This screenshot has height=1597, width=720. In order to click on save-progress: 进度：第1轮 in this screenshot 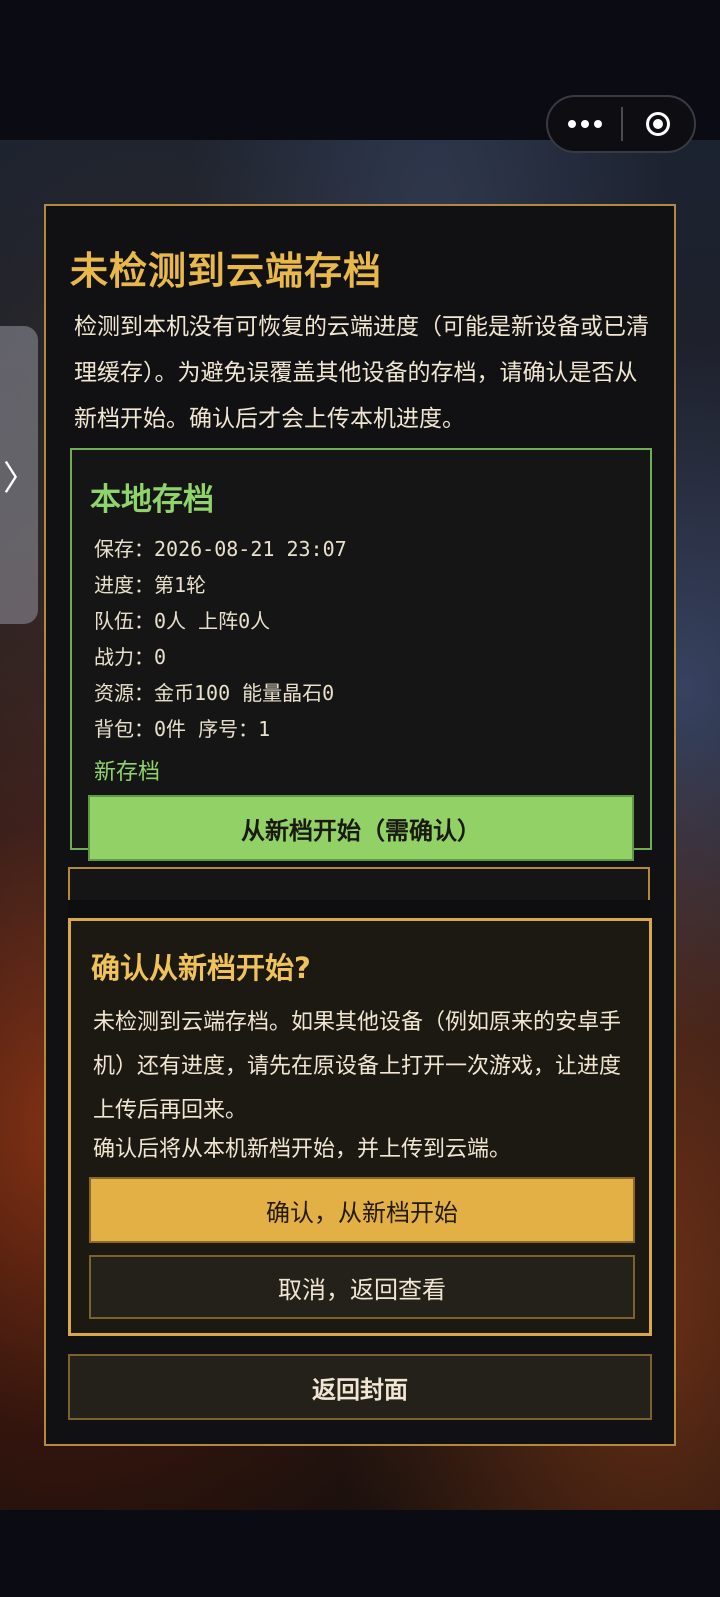, I will do `click(150, 585)`.